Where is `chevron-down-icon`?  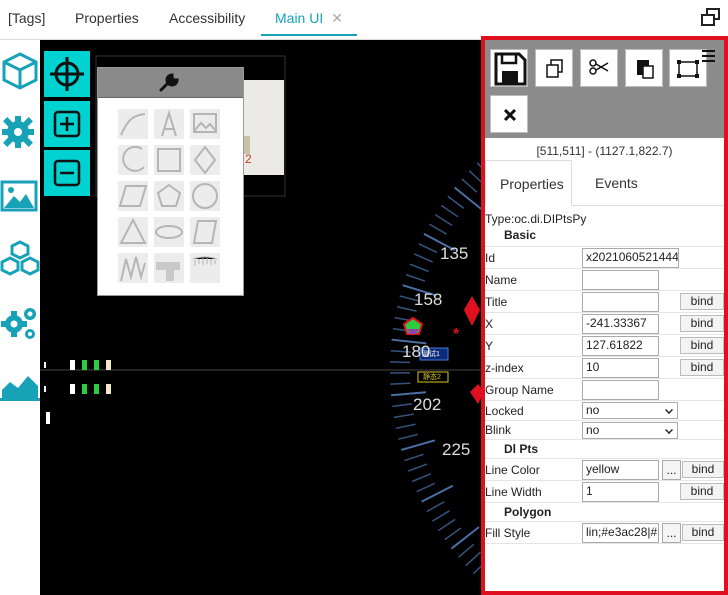
chevron-down-icon is located at coordinates (669, 430).